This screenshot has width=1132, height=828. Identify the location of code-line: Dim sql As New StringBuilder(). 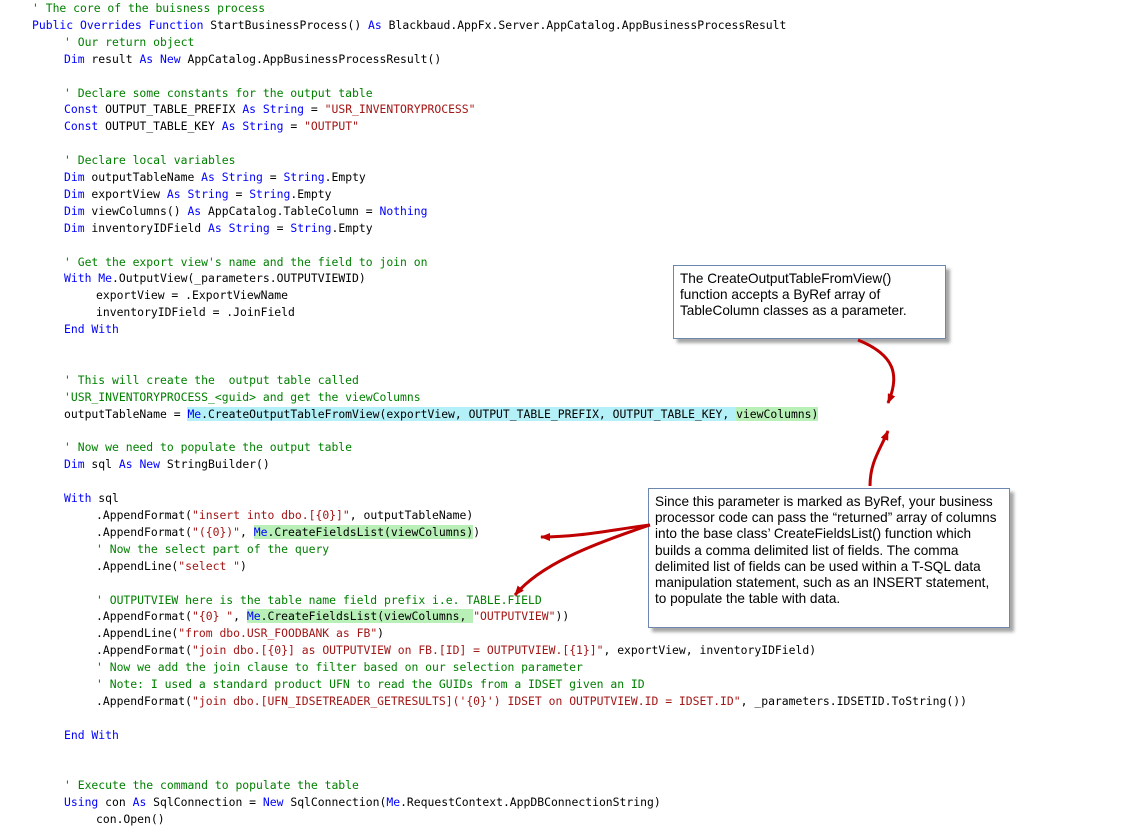
(167, 464).